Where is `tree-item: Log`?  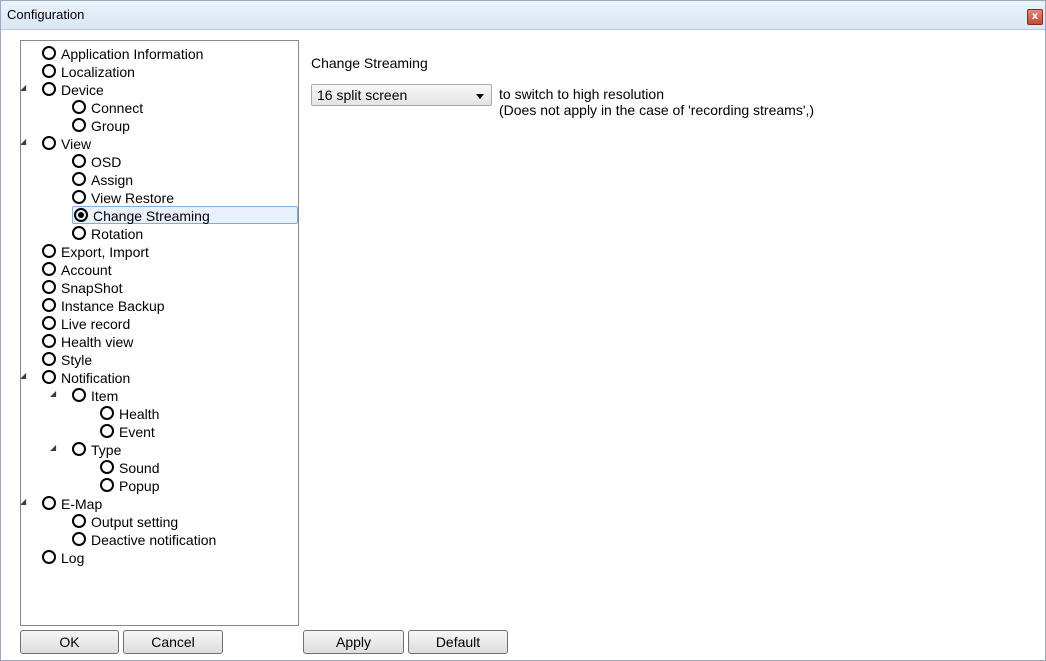 tree-item: Log is located at coordinates (63, 558).